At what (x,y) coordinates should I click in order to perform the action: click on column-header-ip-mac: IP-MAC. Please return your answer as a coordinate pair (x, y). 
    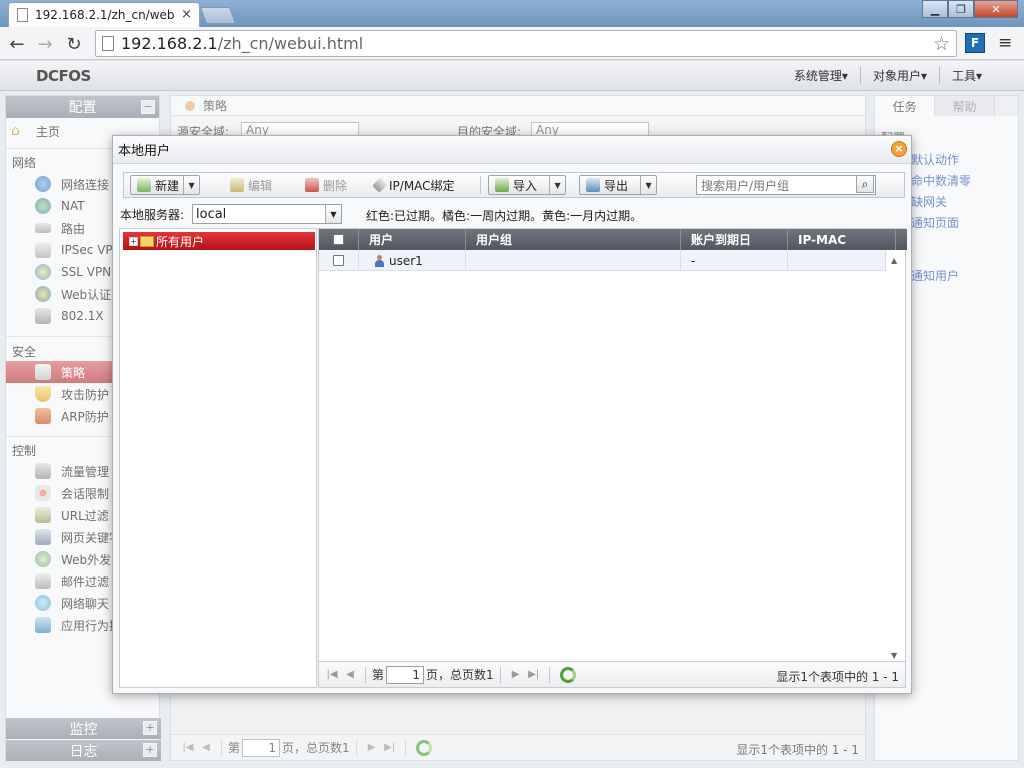
    Looking at the image, I should click on (842, 239).